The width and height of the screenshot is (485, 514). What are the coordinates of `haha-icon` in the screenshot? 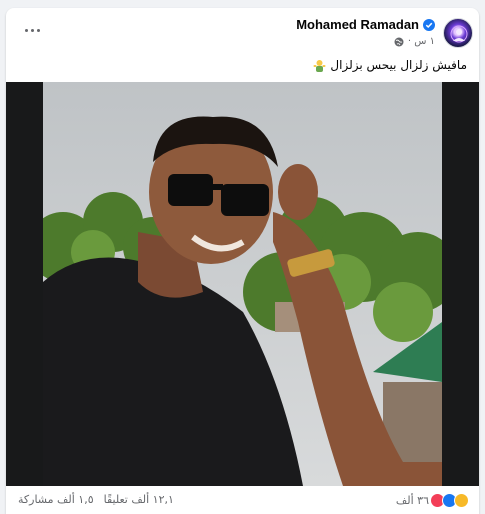 It's located at (461, 500).